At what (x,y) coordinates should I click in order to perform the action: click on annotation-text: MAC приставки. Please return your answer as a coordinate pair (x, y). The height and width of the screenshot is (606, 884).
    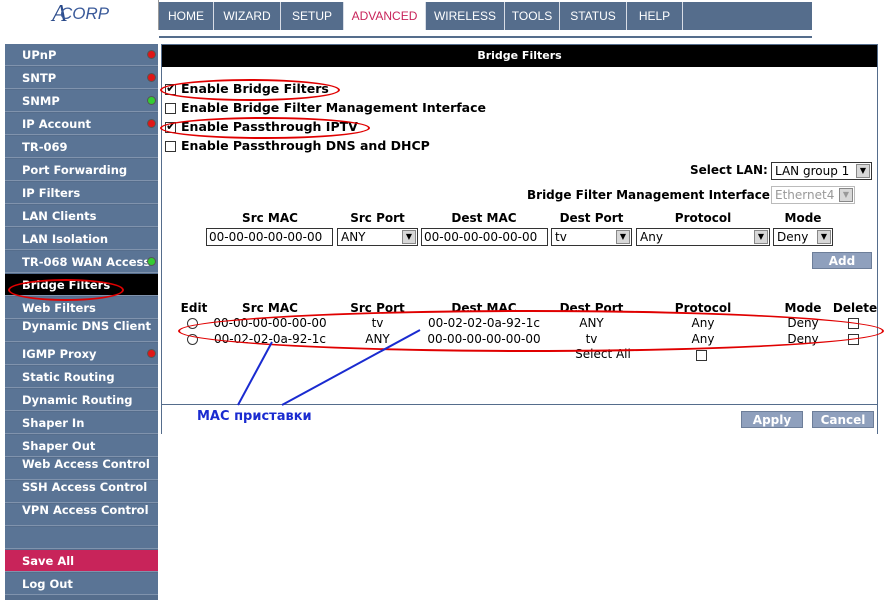
    Looking at the image, I should click on (254, 416).